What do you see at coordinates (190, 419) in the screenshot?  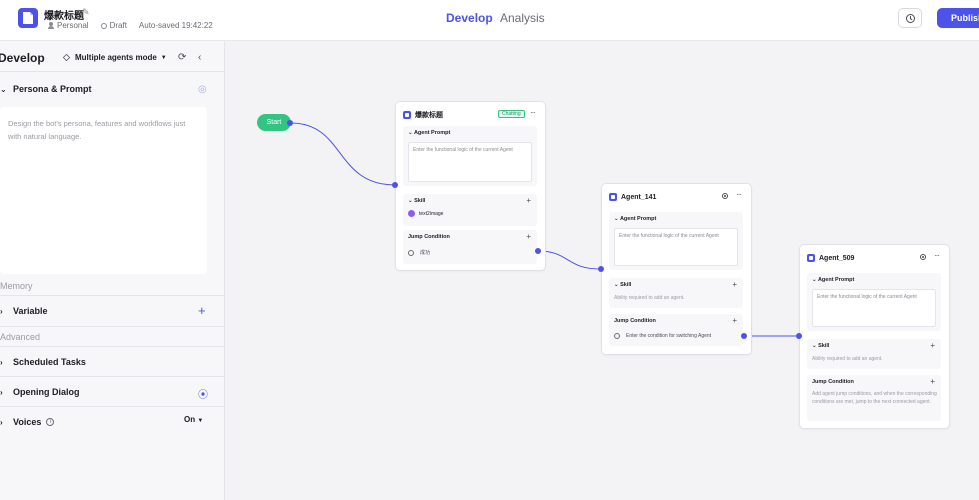 I see `voices-value: On` at bounding box center [190, 419].